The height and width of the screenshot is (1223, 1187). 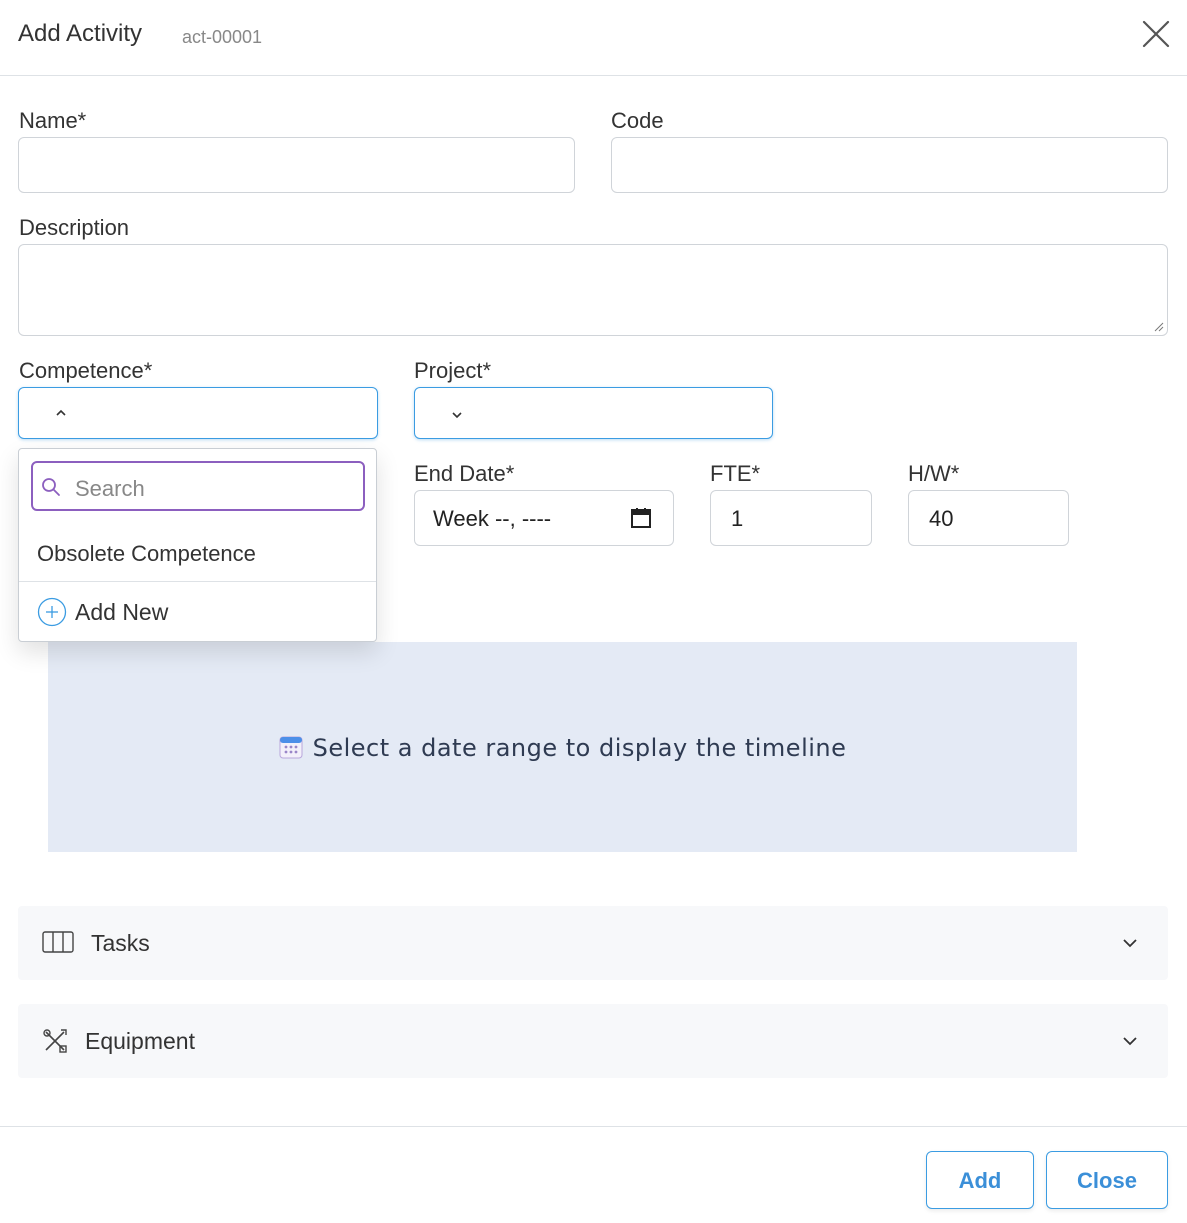 What do you see at coordinates (593, 943) in the screenshot?
I see `tasks-section-header: Tasks` at bounding box center [593, 943].